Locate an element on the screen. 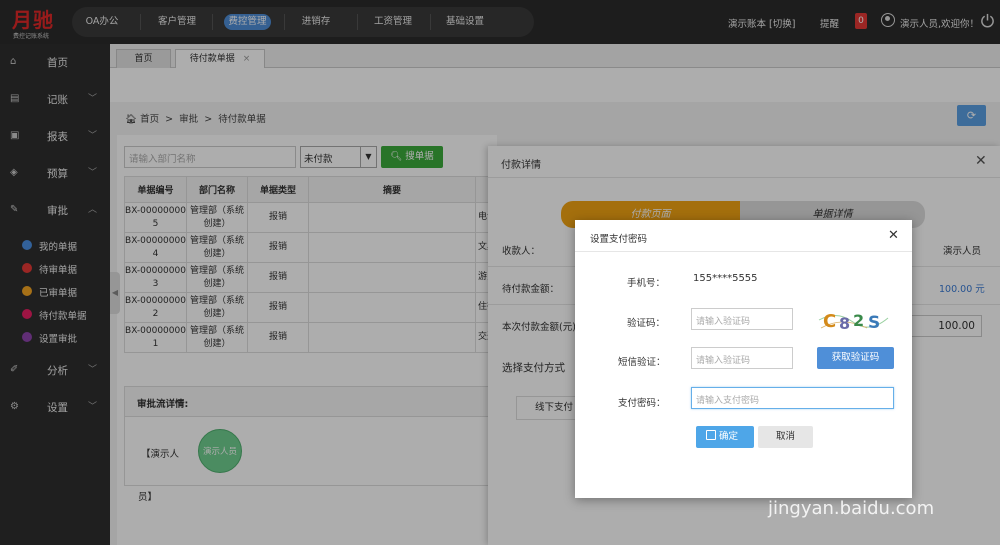 This screenshot has height=545, width=1000. watermark-sub: jingyan.baidu.com is located at coordinates (851, 508).